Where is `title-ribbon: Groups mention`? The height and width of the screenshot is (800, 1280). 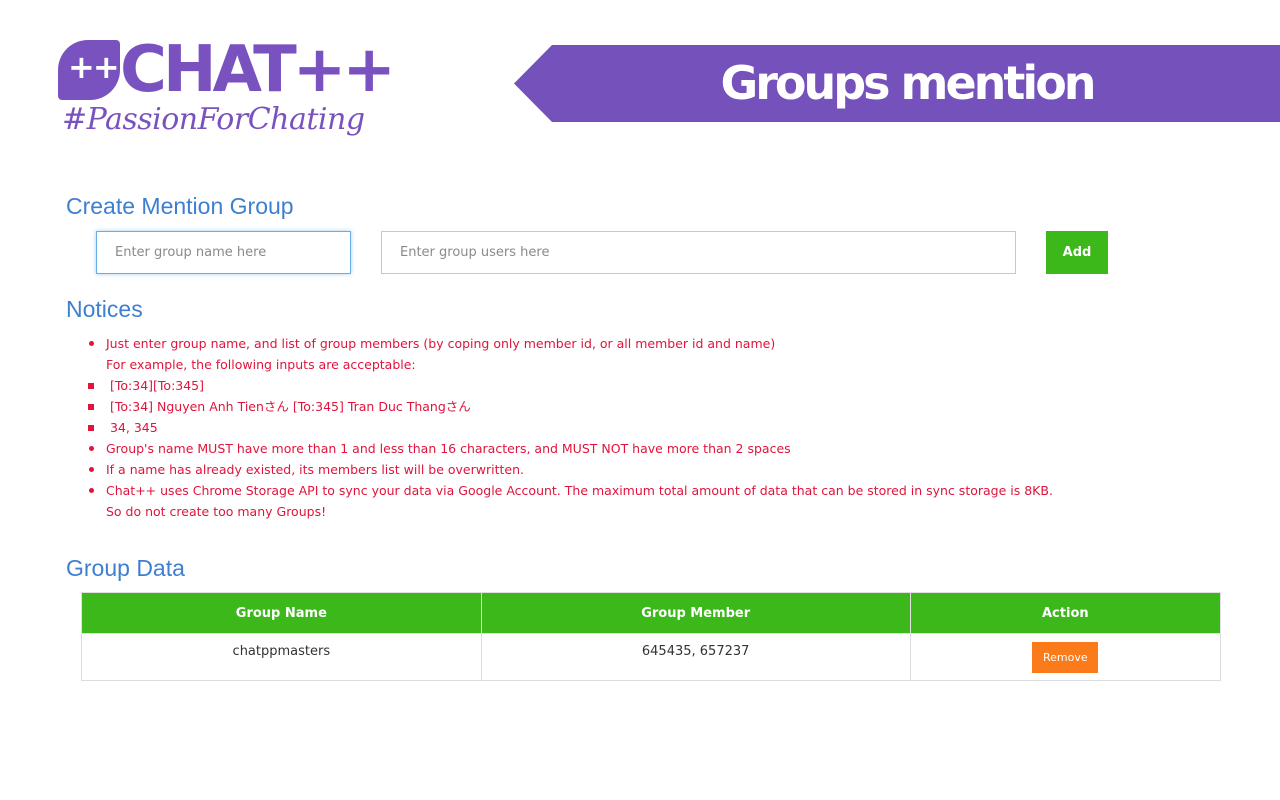
title-ribbon: Groups mention is located at coordinates (897, 83).